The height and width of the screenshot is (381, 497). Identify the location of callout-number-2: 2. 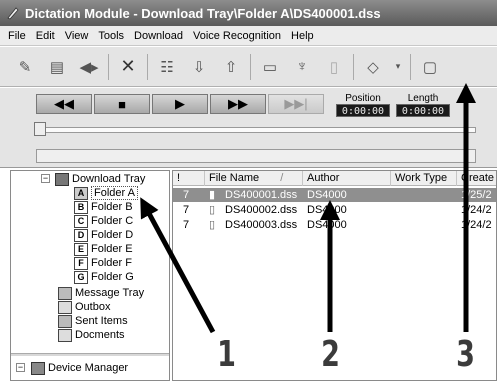
(330, 354).